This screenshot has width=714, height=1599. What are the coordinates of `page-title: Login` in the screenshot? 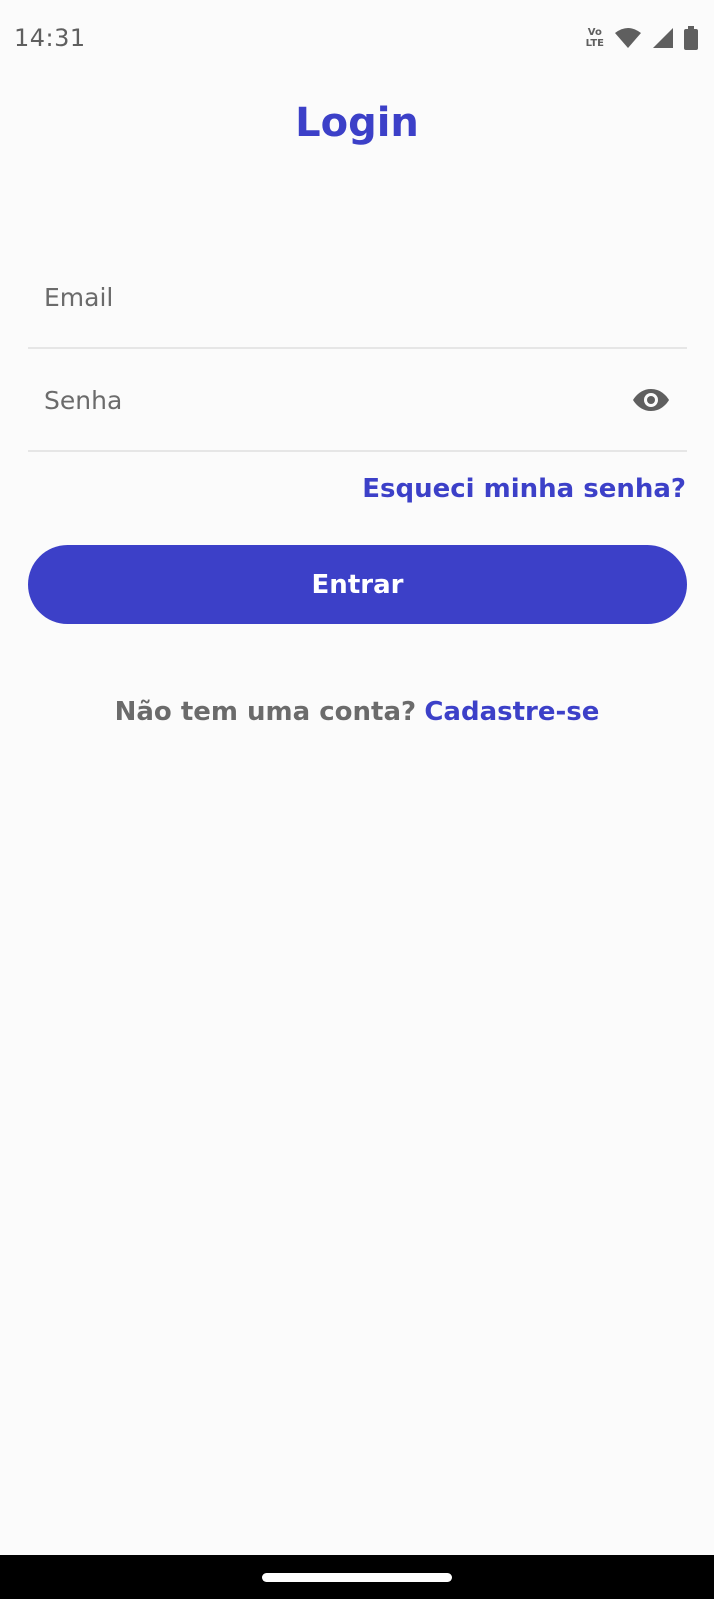 It's located at (357, 123).